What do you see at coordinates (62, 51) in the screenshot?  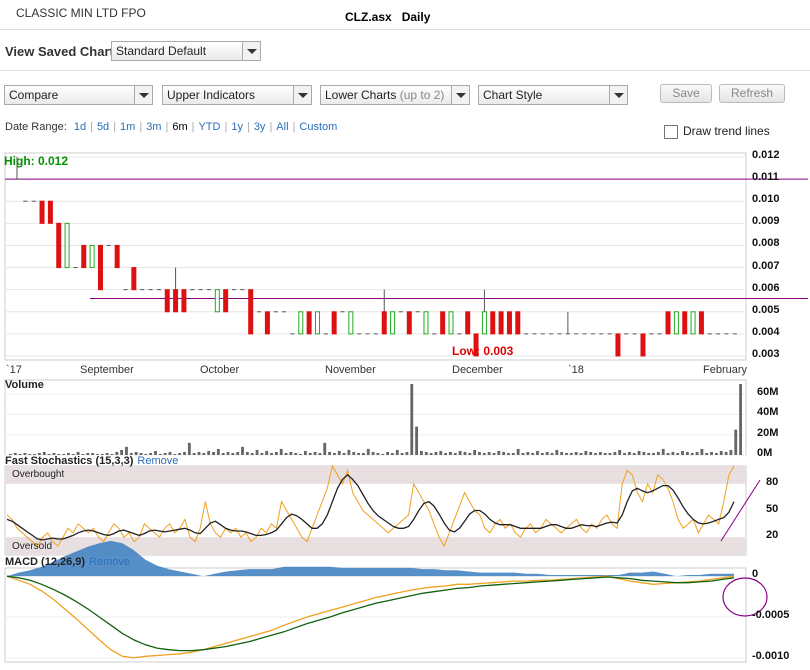 I see `saved-chart-label: View Saved Chart:` at bounding box center [62, 51].